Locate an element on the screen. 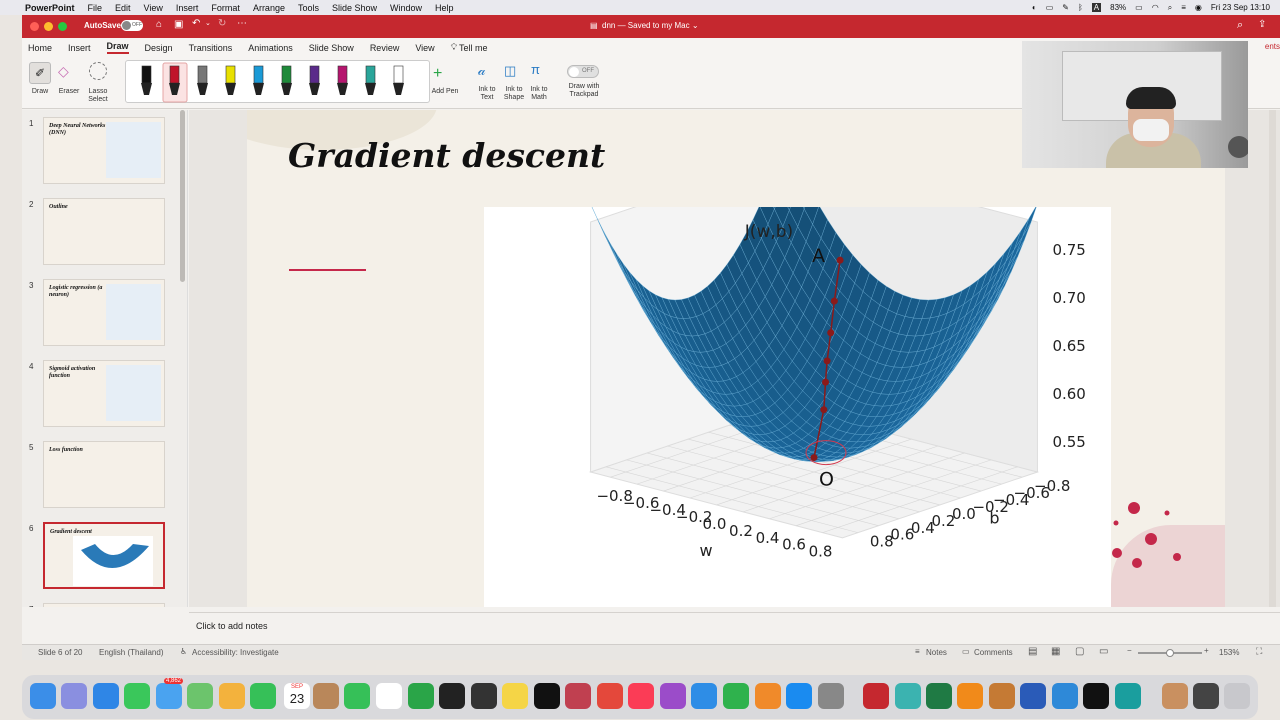 The width and height of the screenshot is (1280, 720). zoom-in-icon: + is located at coordinates (1206, 650).